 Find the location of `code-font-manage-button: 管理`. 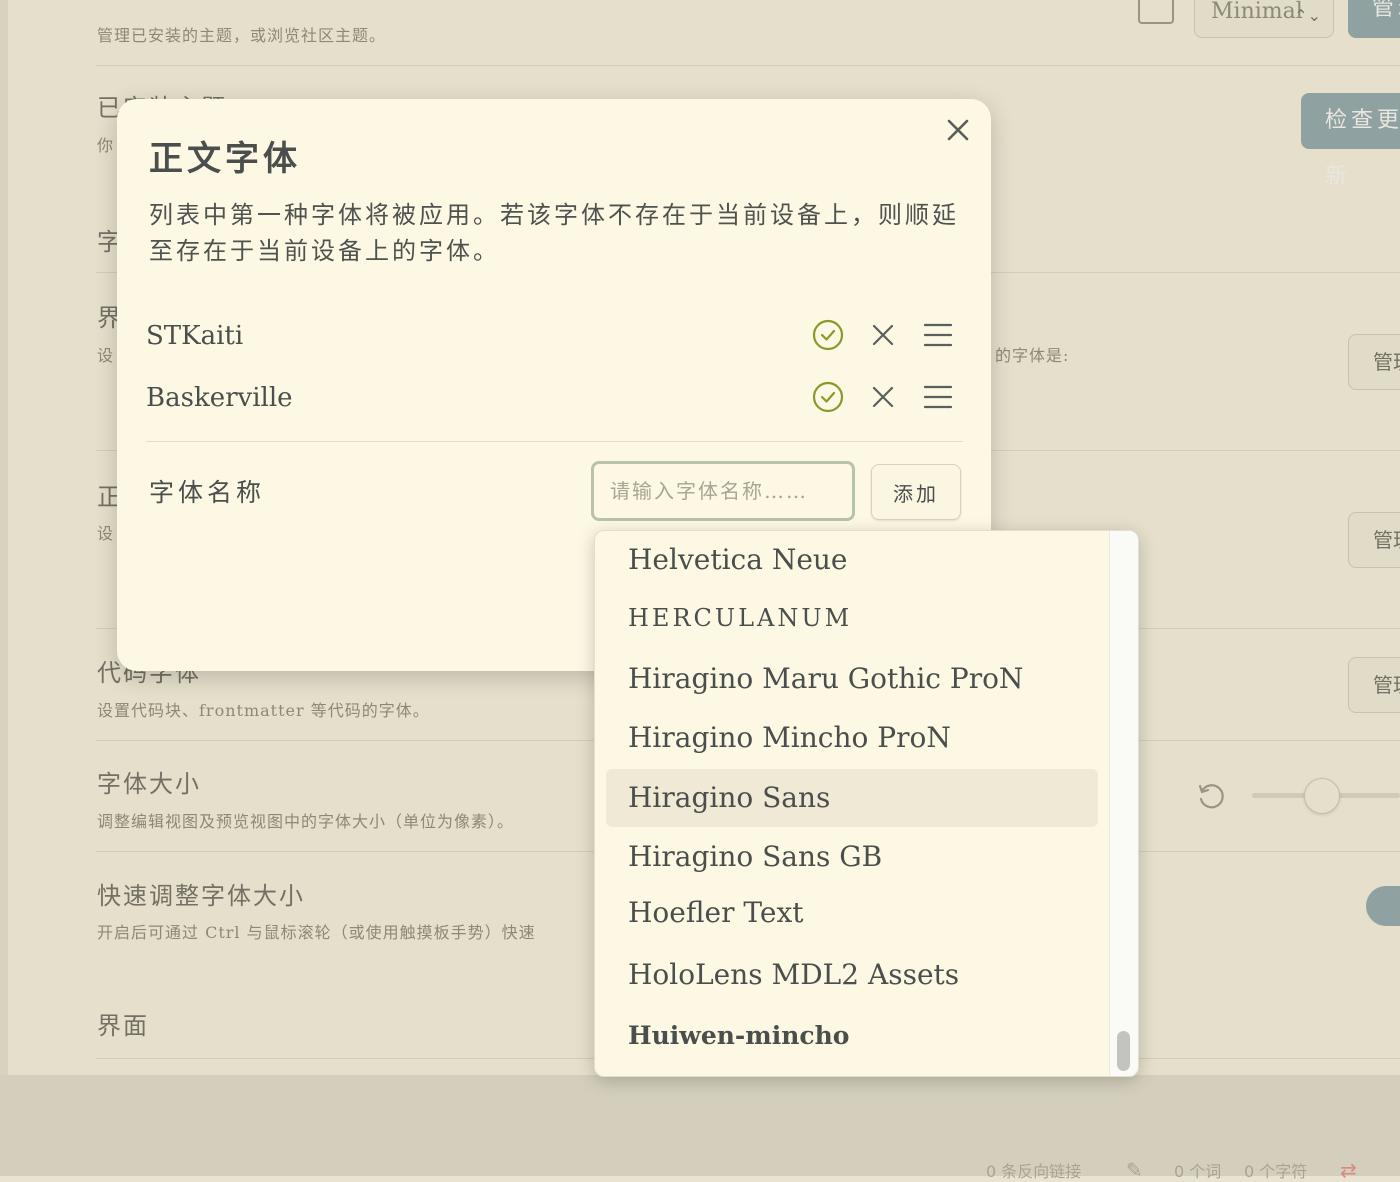

code-font-manage-button: 管理 is located at coordinates (1374, 685).